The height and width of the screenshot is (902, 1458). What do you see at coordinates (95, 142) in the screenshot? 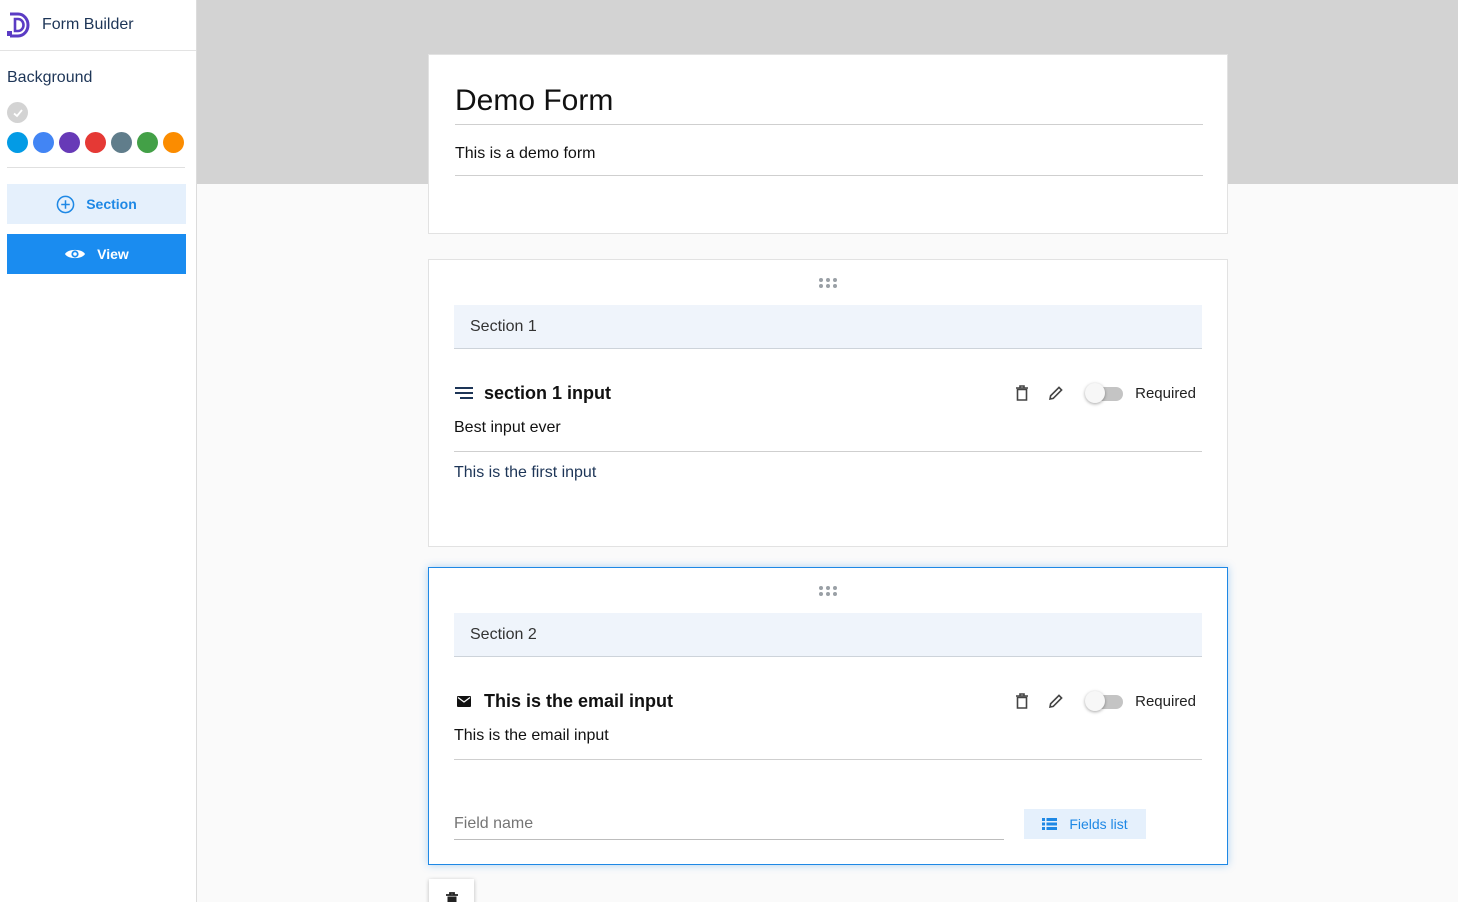
I see `swatch-red` at bounding box center [95, 142].